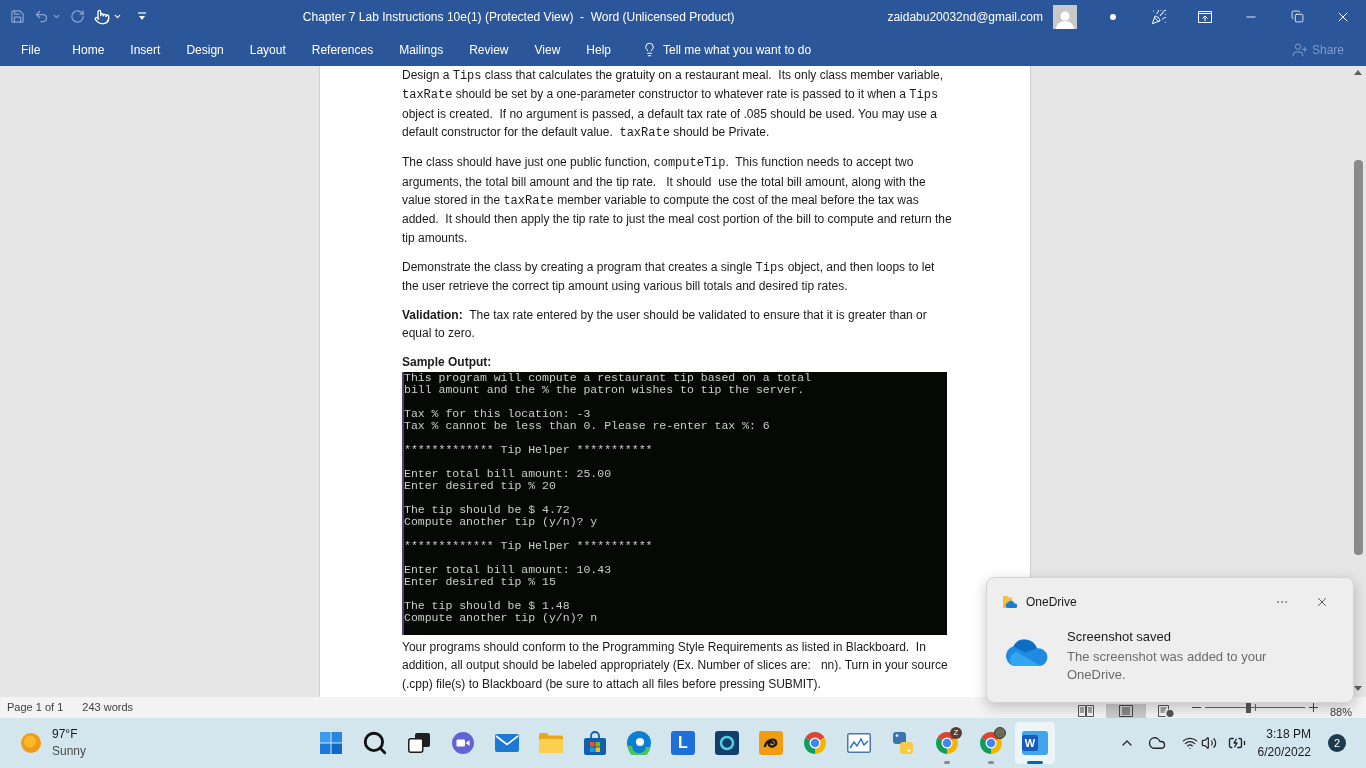 This screenshot has width=1366, height=768. I want to click on four-squares-icon, so click(331, 743).